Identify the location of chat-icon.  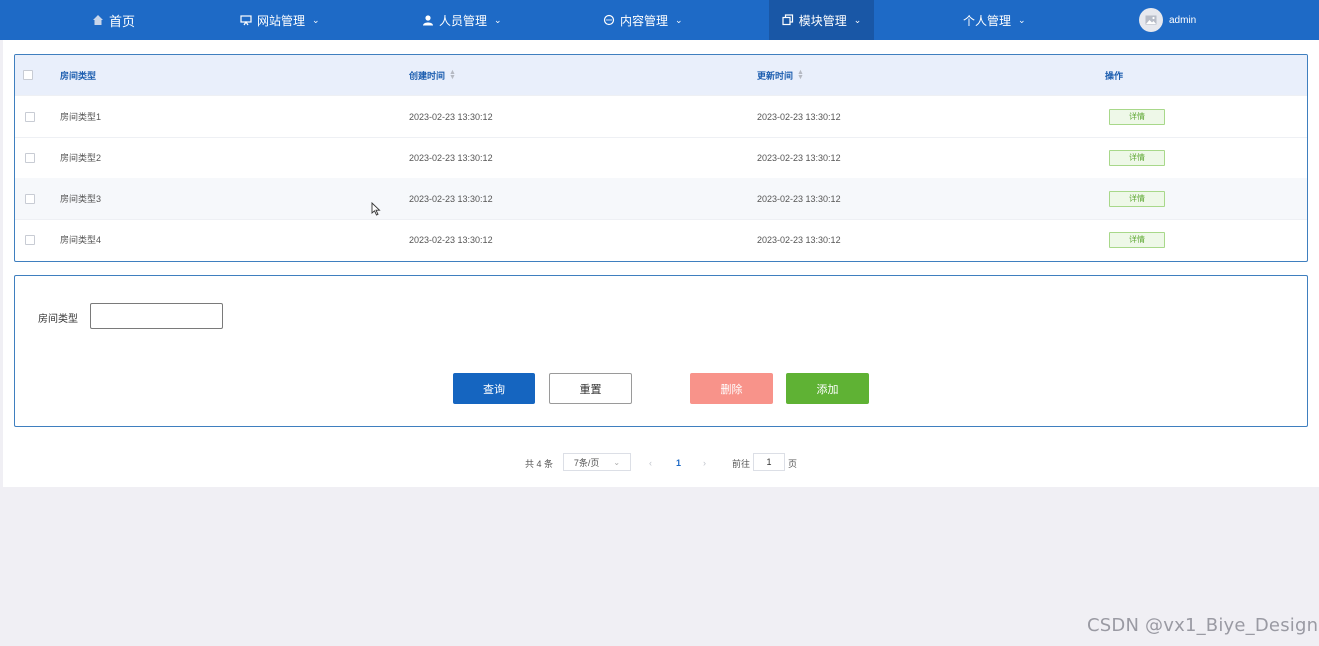
(609, 20).